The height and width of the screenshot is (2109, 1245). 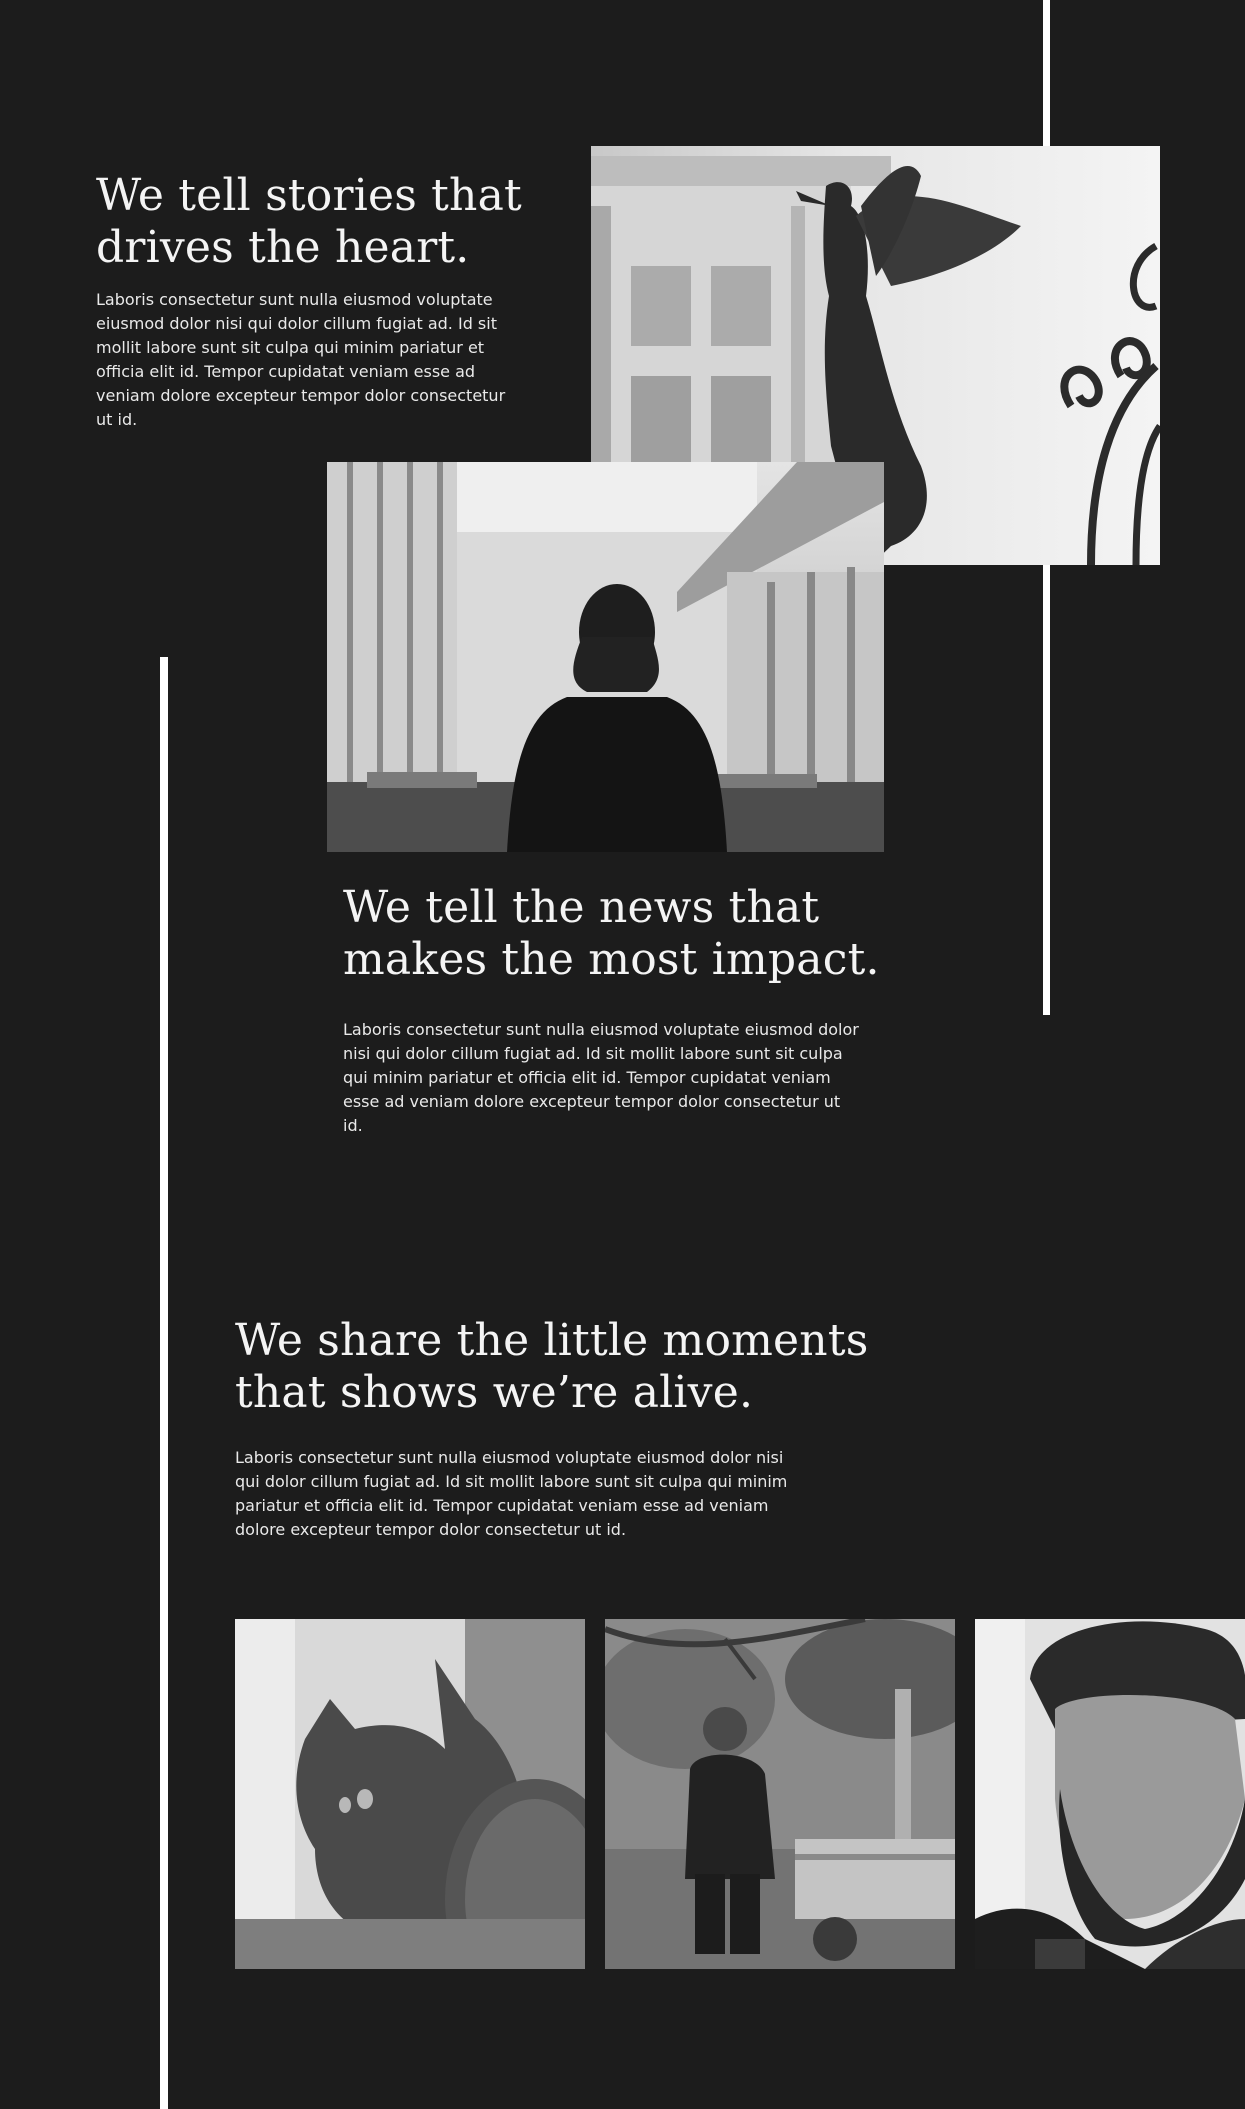 I want to click on section-1-heading: We tell stories that drives the heart., so click(x=309, y=221).